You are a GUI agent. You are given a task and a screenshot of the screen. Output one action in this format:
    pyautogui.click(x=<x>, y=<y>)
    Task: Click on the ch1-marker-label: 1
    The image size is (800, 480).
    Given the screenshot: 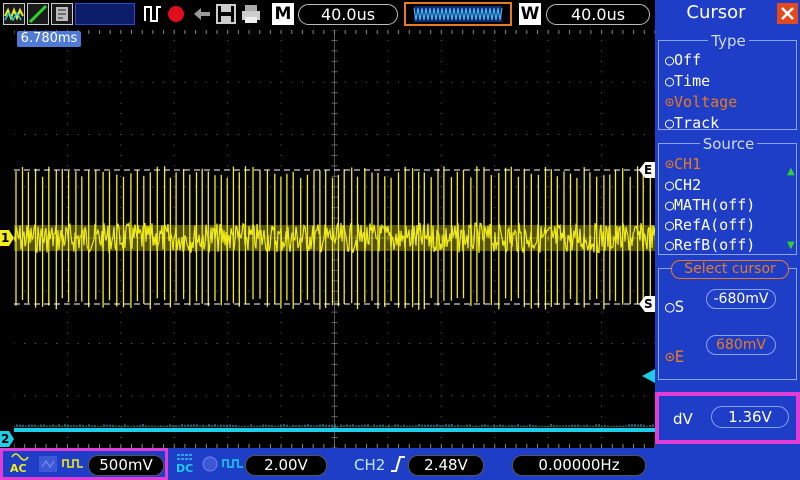 What is the action you would take?
    pyautogui.click(x=5, y=238)
    